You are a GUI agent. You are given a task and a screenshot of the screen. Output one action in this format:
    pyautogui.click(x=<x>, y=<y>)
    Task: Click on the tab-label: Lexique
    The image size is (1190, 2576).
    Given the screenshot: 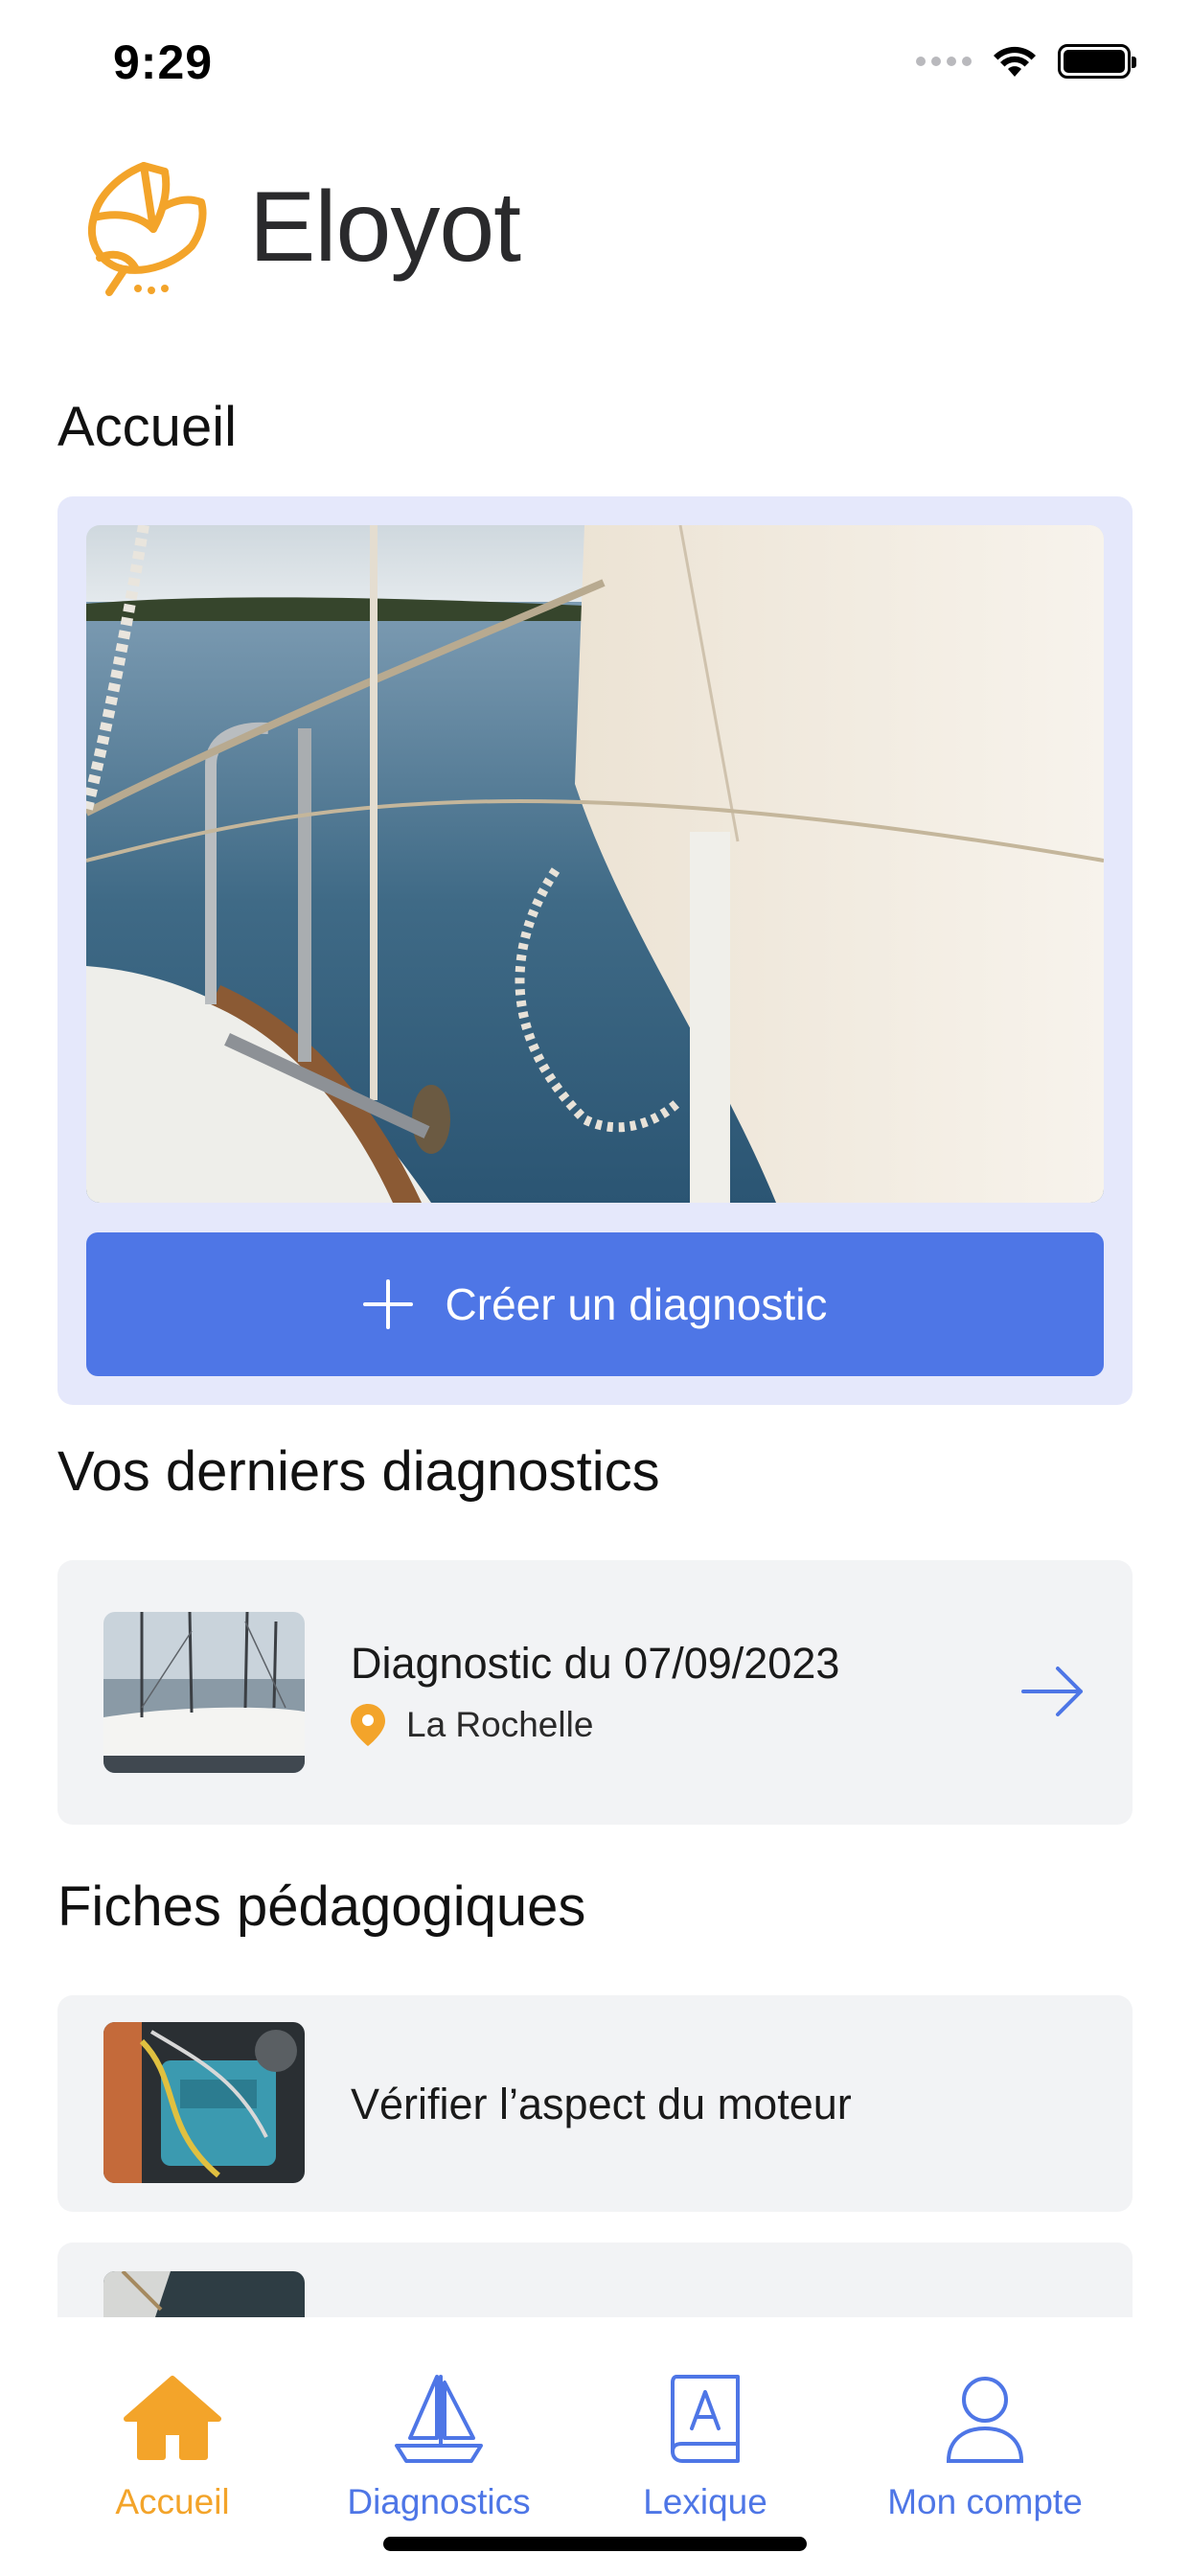 What is the action you would take?
    pyautogui.click(x=705, y=2501)
    